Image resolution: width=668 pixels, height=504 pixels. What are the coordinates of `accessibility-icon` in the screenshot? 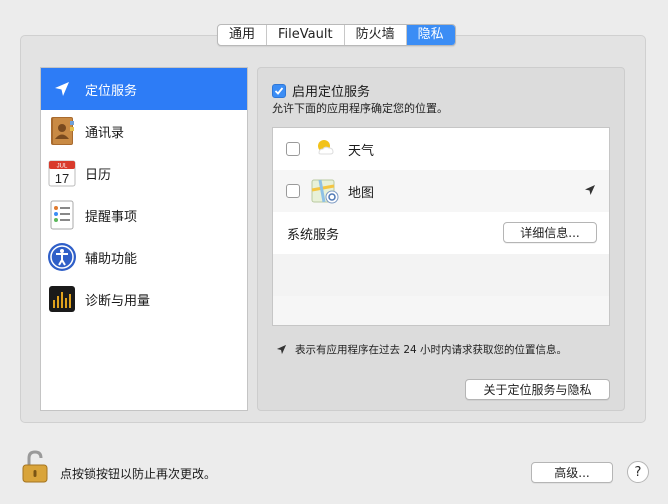 It's located at (62, 257).